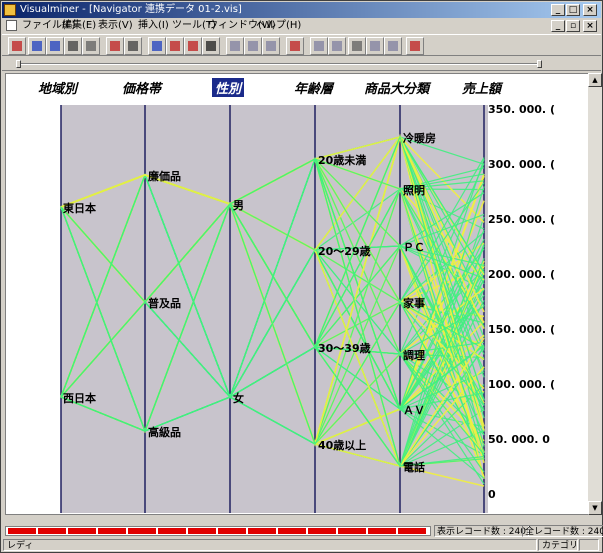  What do you see at coordinates (278, 26) in the screenshot?
I see `menu-help: ヘルプ(H)` at bounding box center [278, 26].